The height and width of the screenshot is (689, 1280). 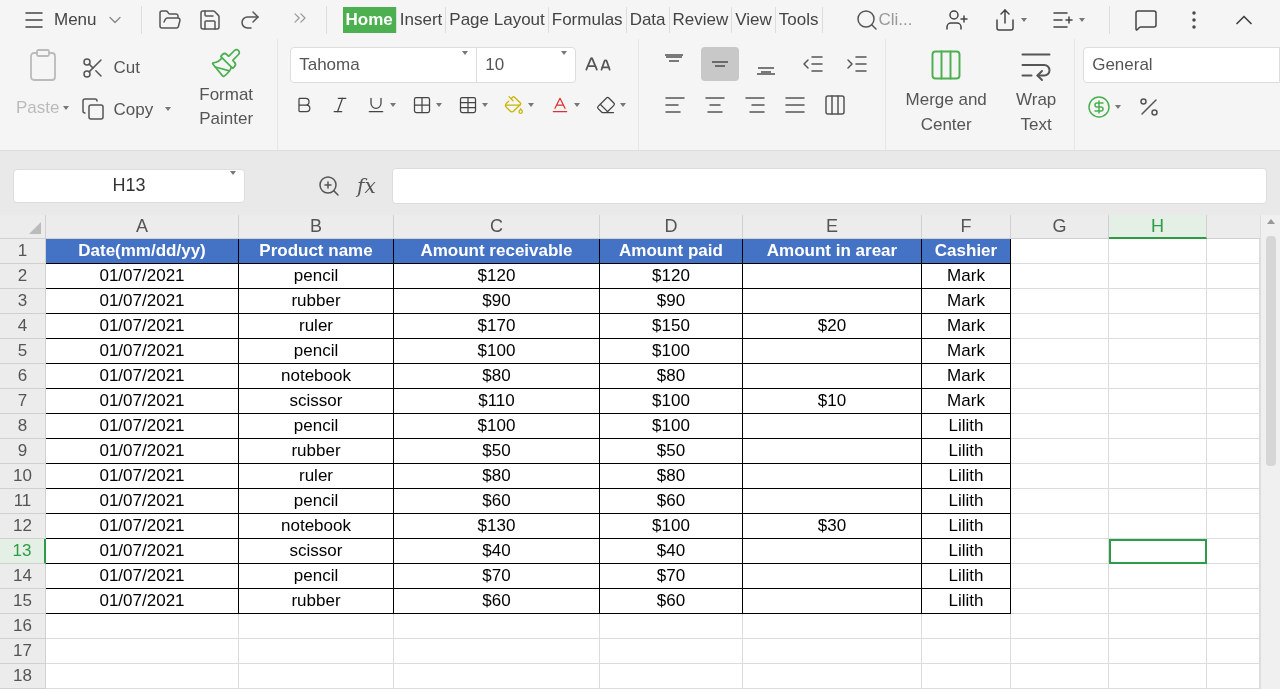 I want to click on ribbon-tab: Page Layout, so click(x=497, y=19).